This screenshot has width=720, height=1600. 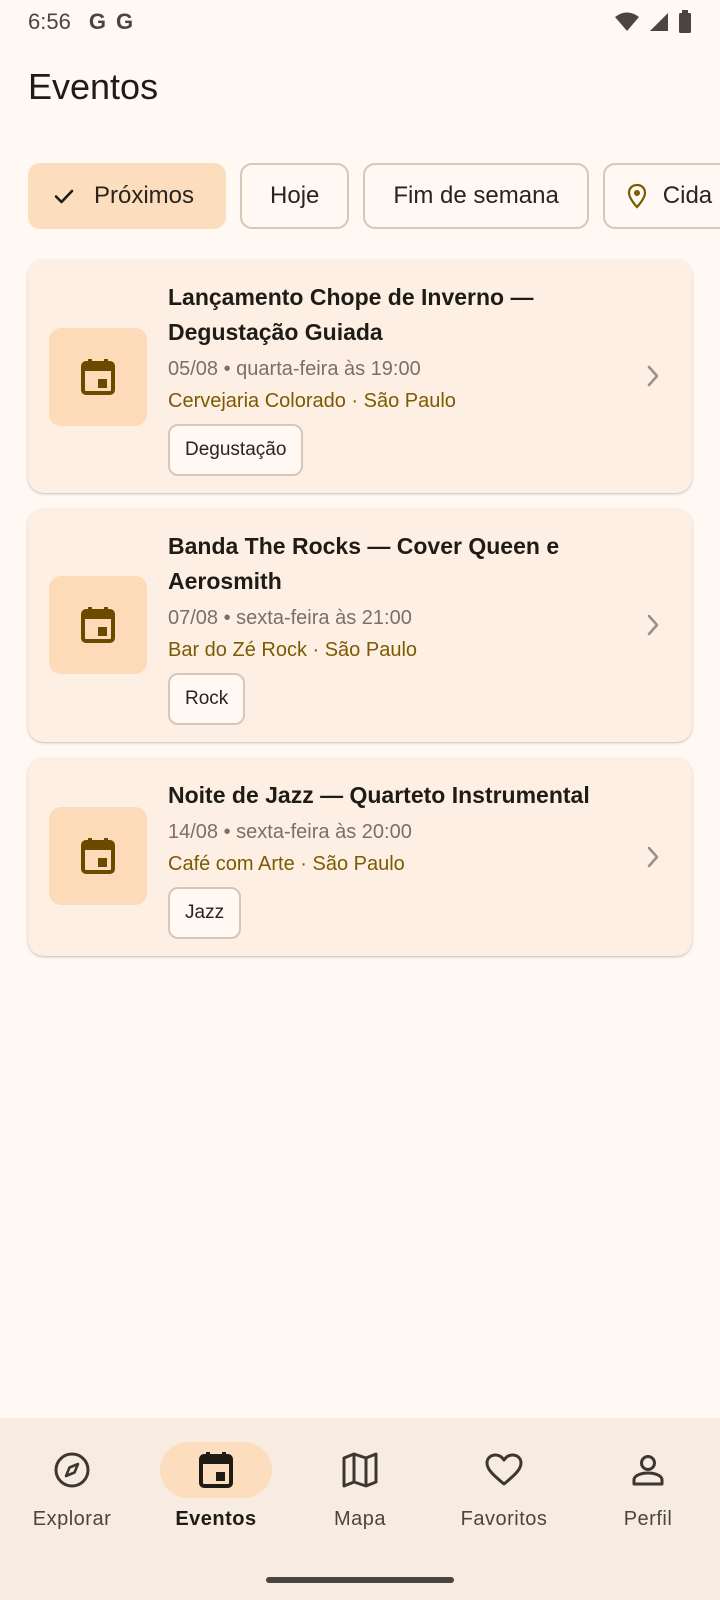 I want to click on chip-proximos: Próximos, so click(x=127, y=196).